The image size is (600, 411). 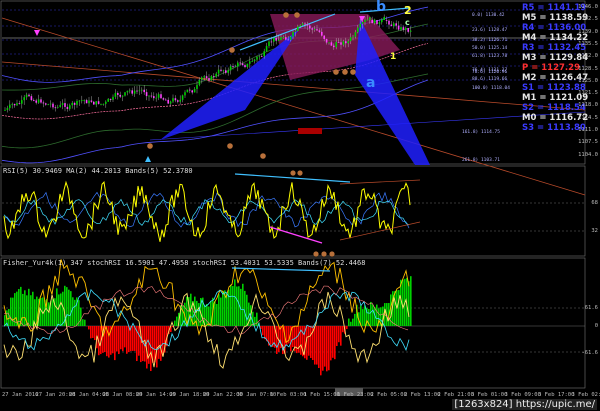 I want to click on time-tick-label: 2 Feb 05:00, so click(x=388, y=395).